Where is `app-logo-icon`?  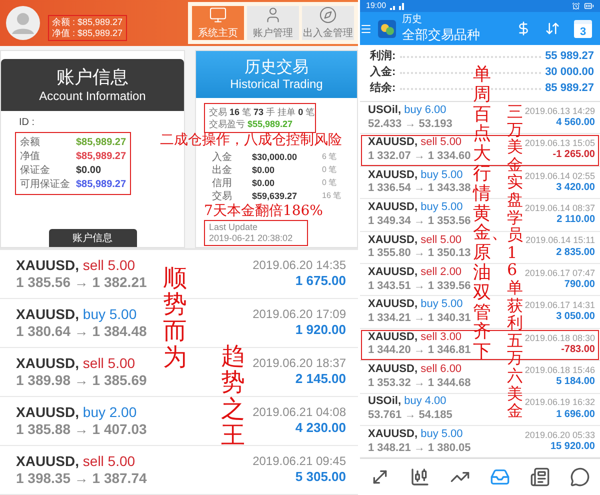
app-logo-icon is located at coordinates (387, 29).